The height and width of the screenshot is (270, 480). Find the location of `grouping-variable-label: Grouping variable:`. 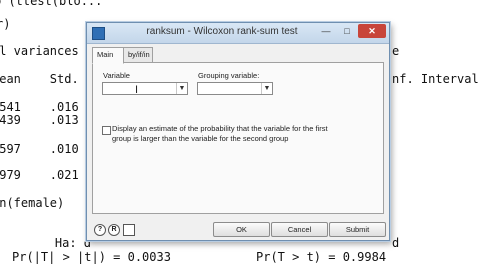

grouping-variable-label: Grouping variable: is located at coordinates (229, 75).